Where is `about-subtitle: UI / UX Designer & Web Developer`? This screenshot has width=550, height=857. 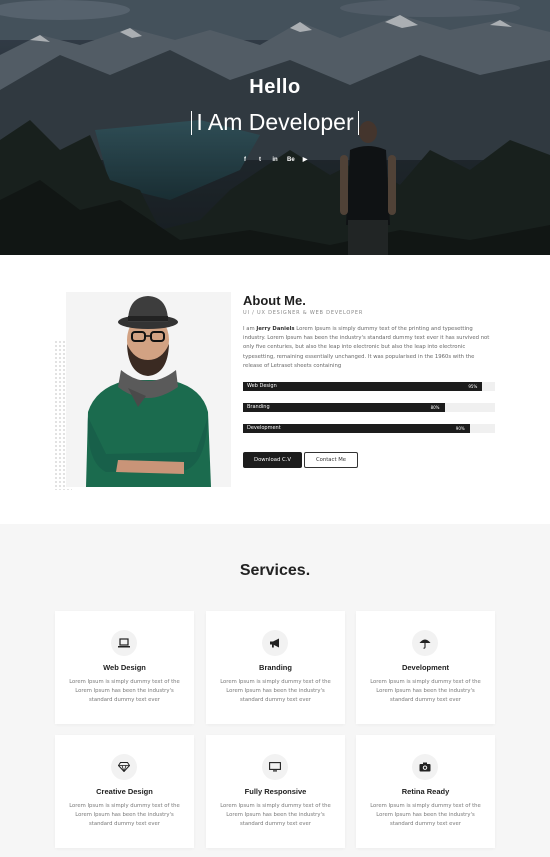 about-subtitle: UI / UX Designer & Web Developer is located at coordinates (303, 313).